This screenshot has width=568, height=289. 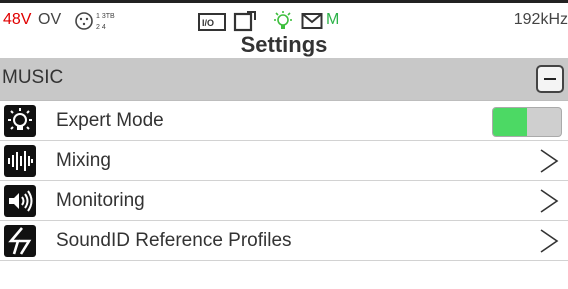 What do you see at coordinates (50, 19) in the screenshot?
I see `overload-indicator: OV` at bounding box center [50, 19].